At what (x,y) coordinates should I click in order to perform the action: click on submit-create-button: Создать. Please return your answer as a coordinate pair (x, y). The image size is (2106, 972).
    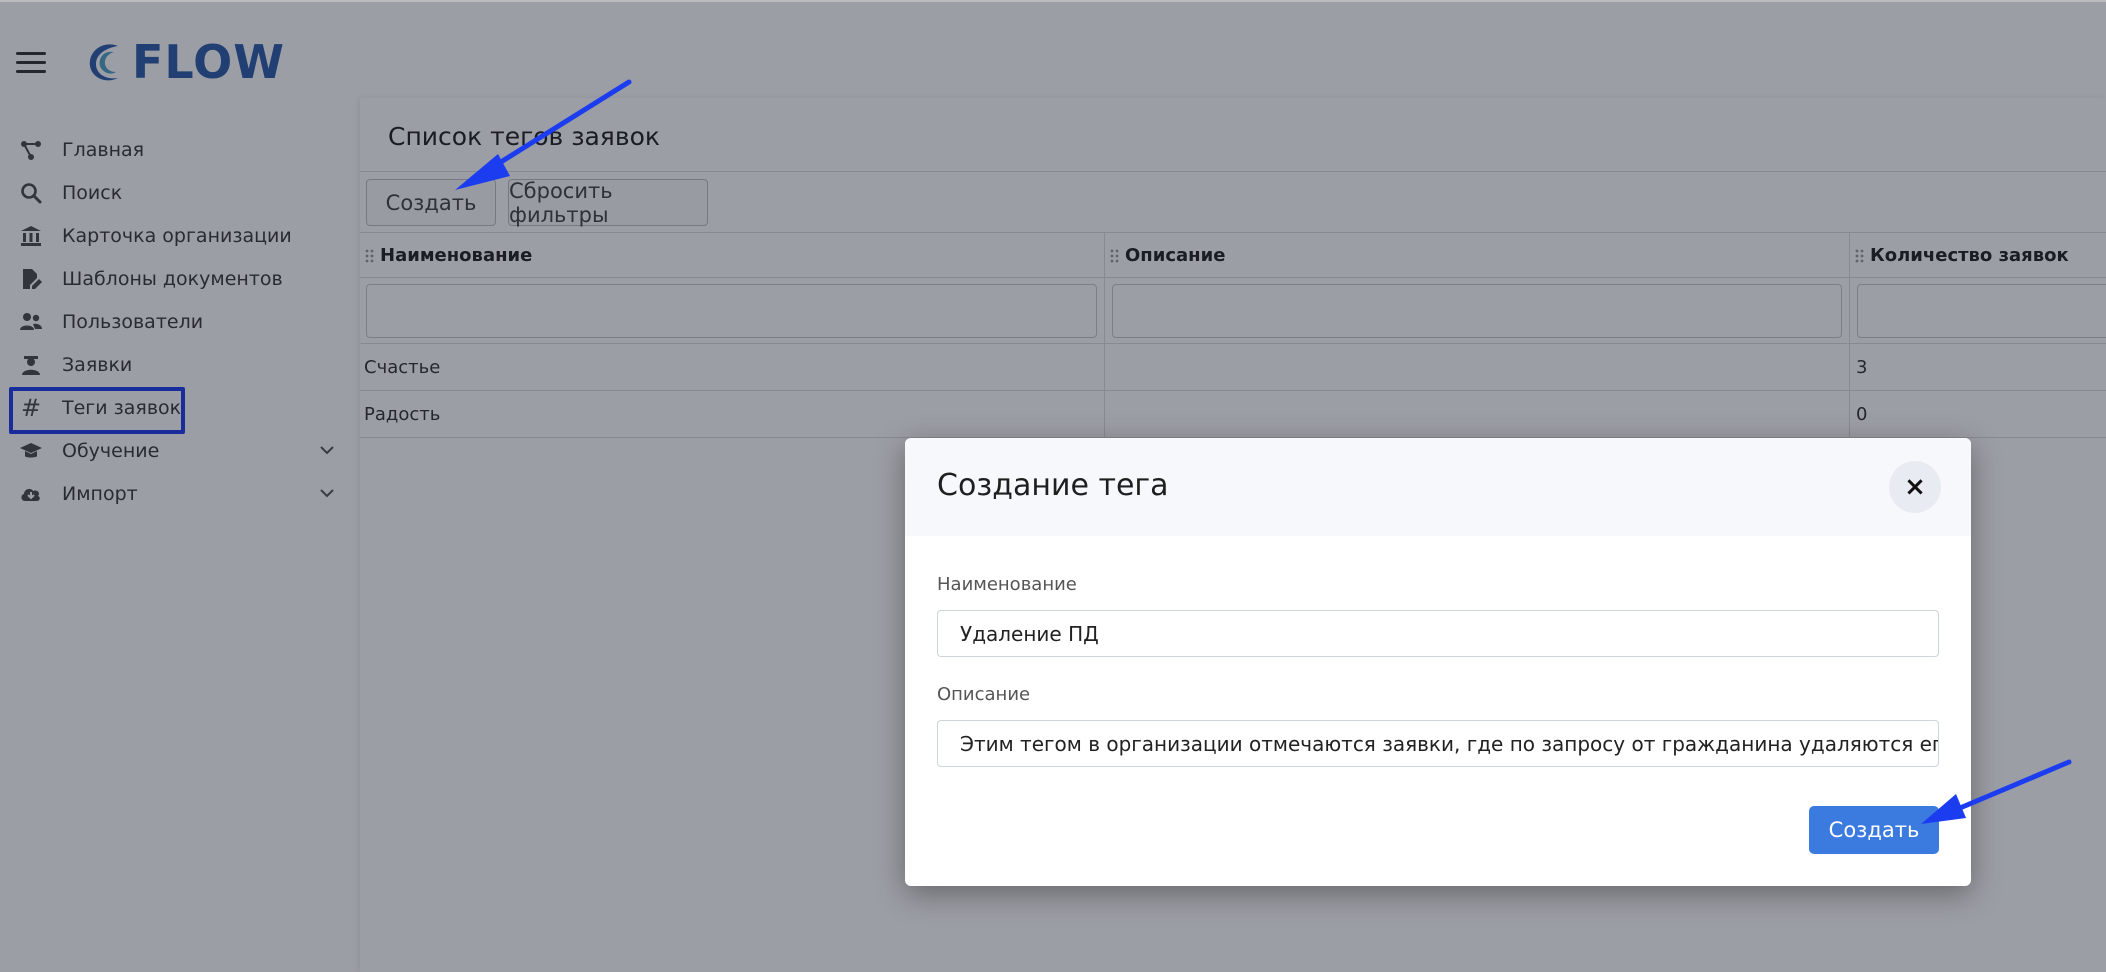
    Looking at the image, I should click on (1874, 830).